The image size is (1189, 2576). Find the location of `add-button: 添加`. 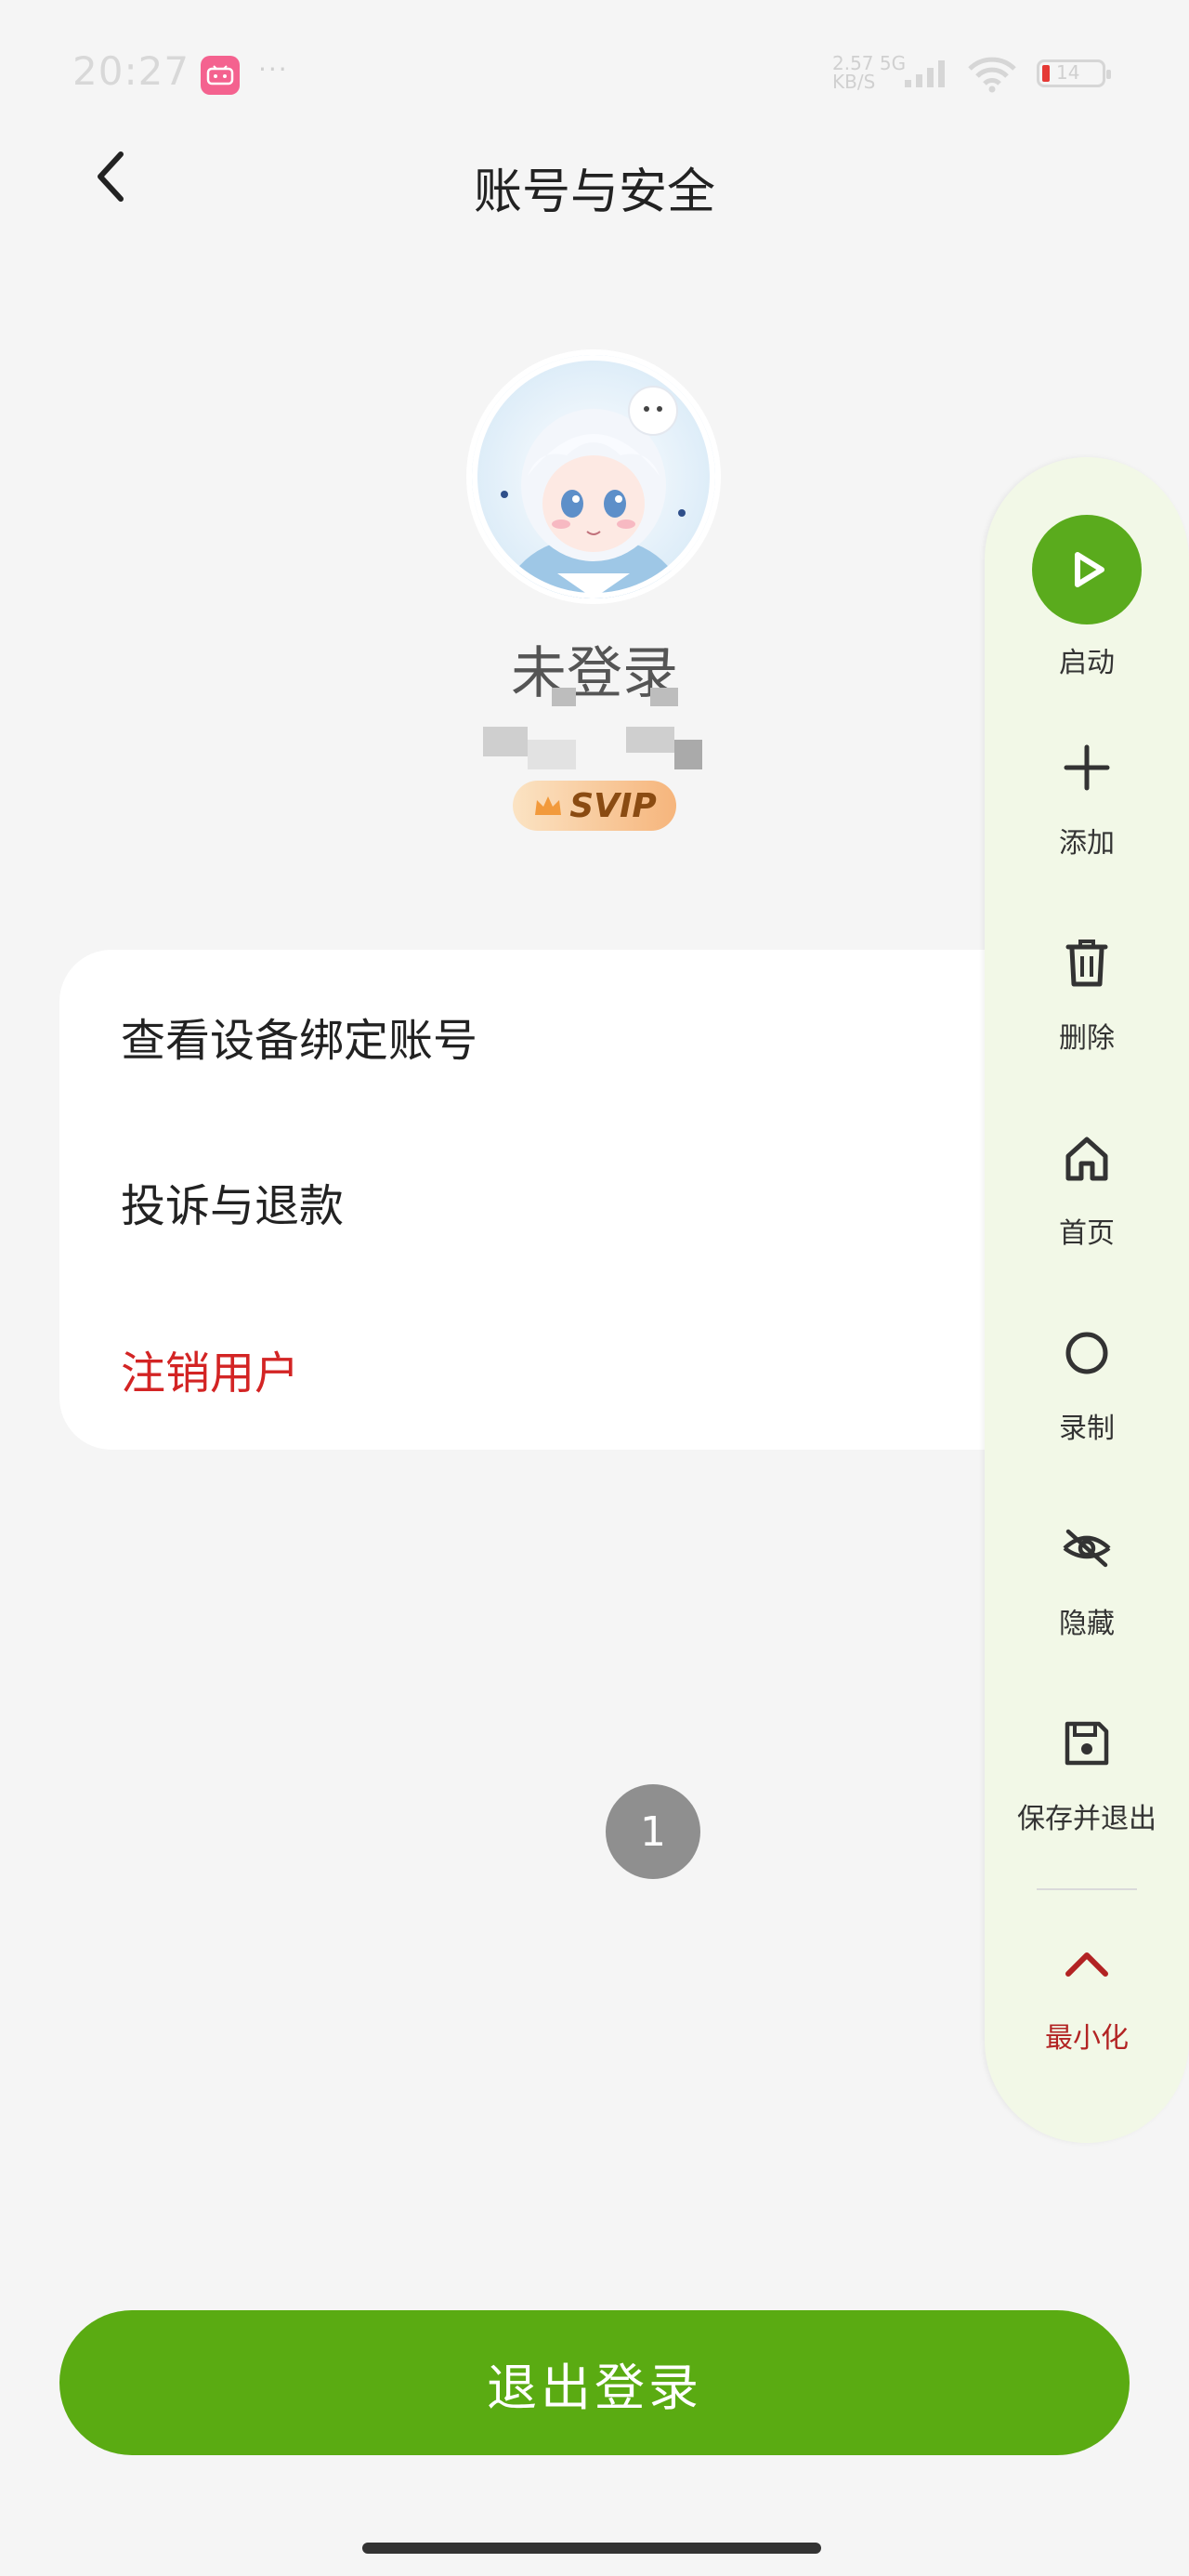

add-button: 添加 is located at coordinates (1087, 795).